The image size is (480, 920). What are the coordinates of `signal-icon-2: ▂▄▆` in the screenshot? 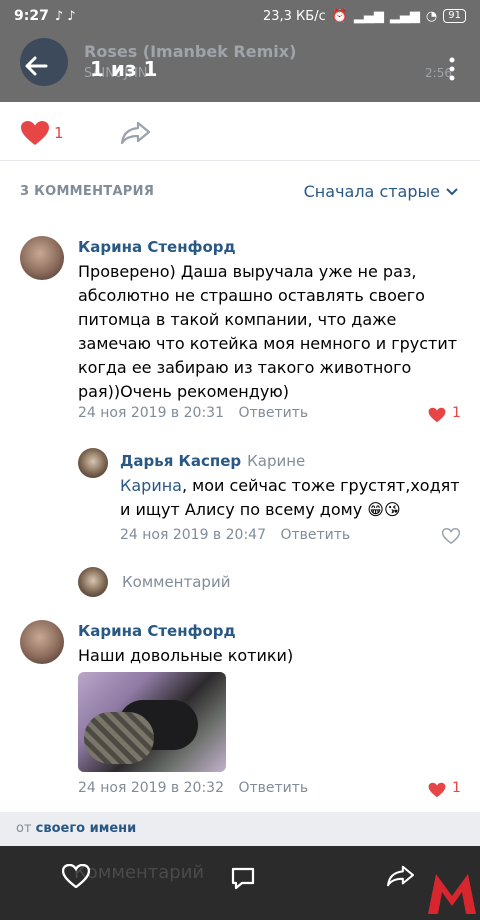 It's located at (404, 16).